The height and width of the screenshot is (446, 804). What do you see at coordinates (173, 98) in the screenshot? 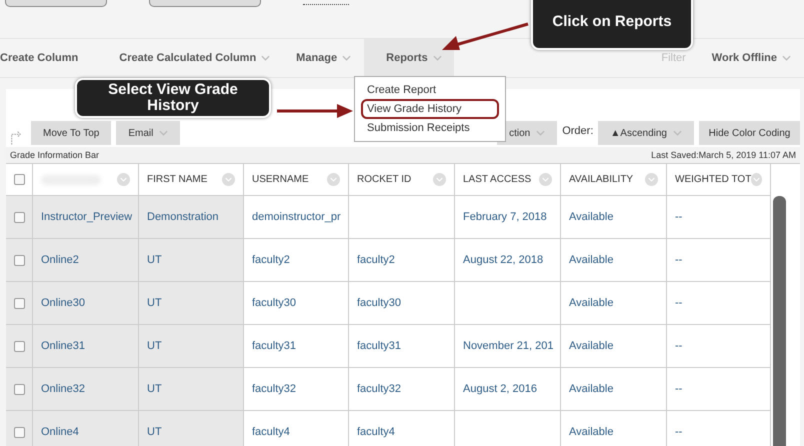
I see `callout: Select View Grade History` at bounding box center [173, 98].